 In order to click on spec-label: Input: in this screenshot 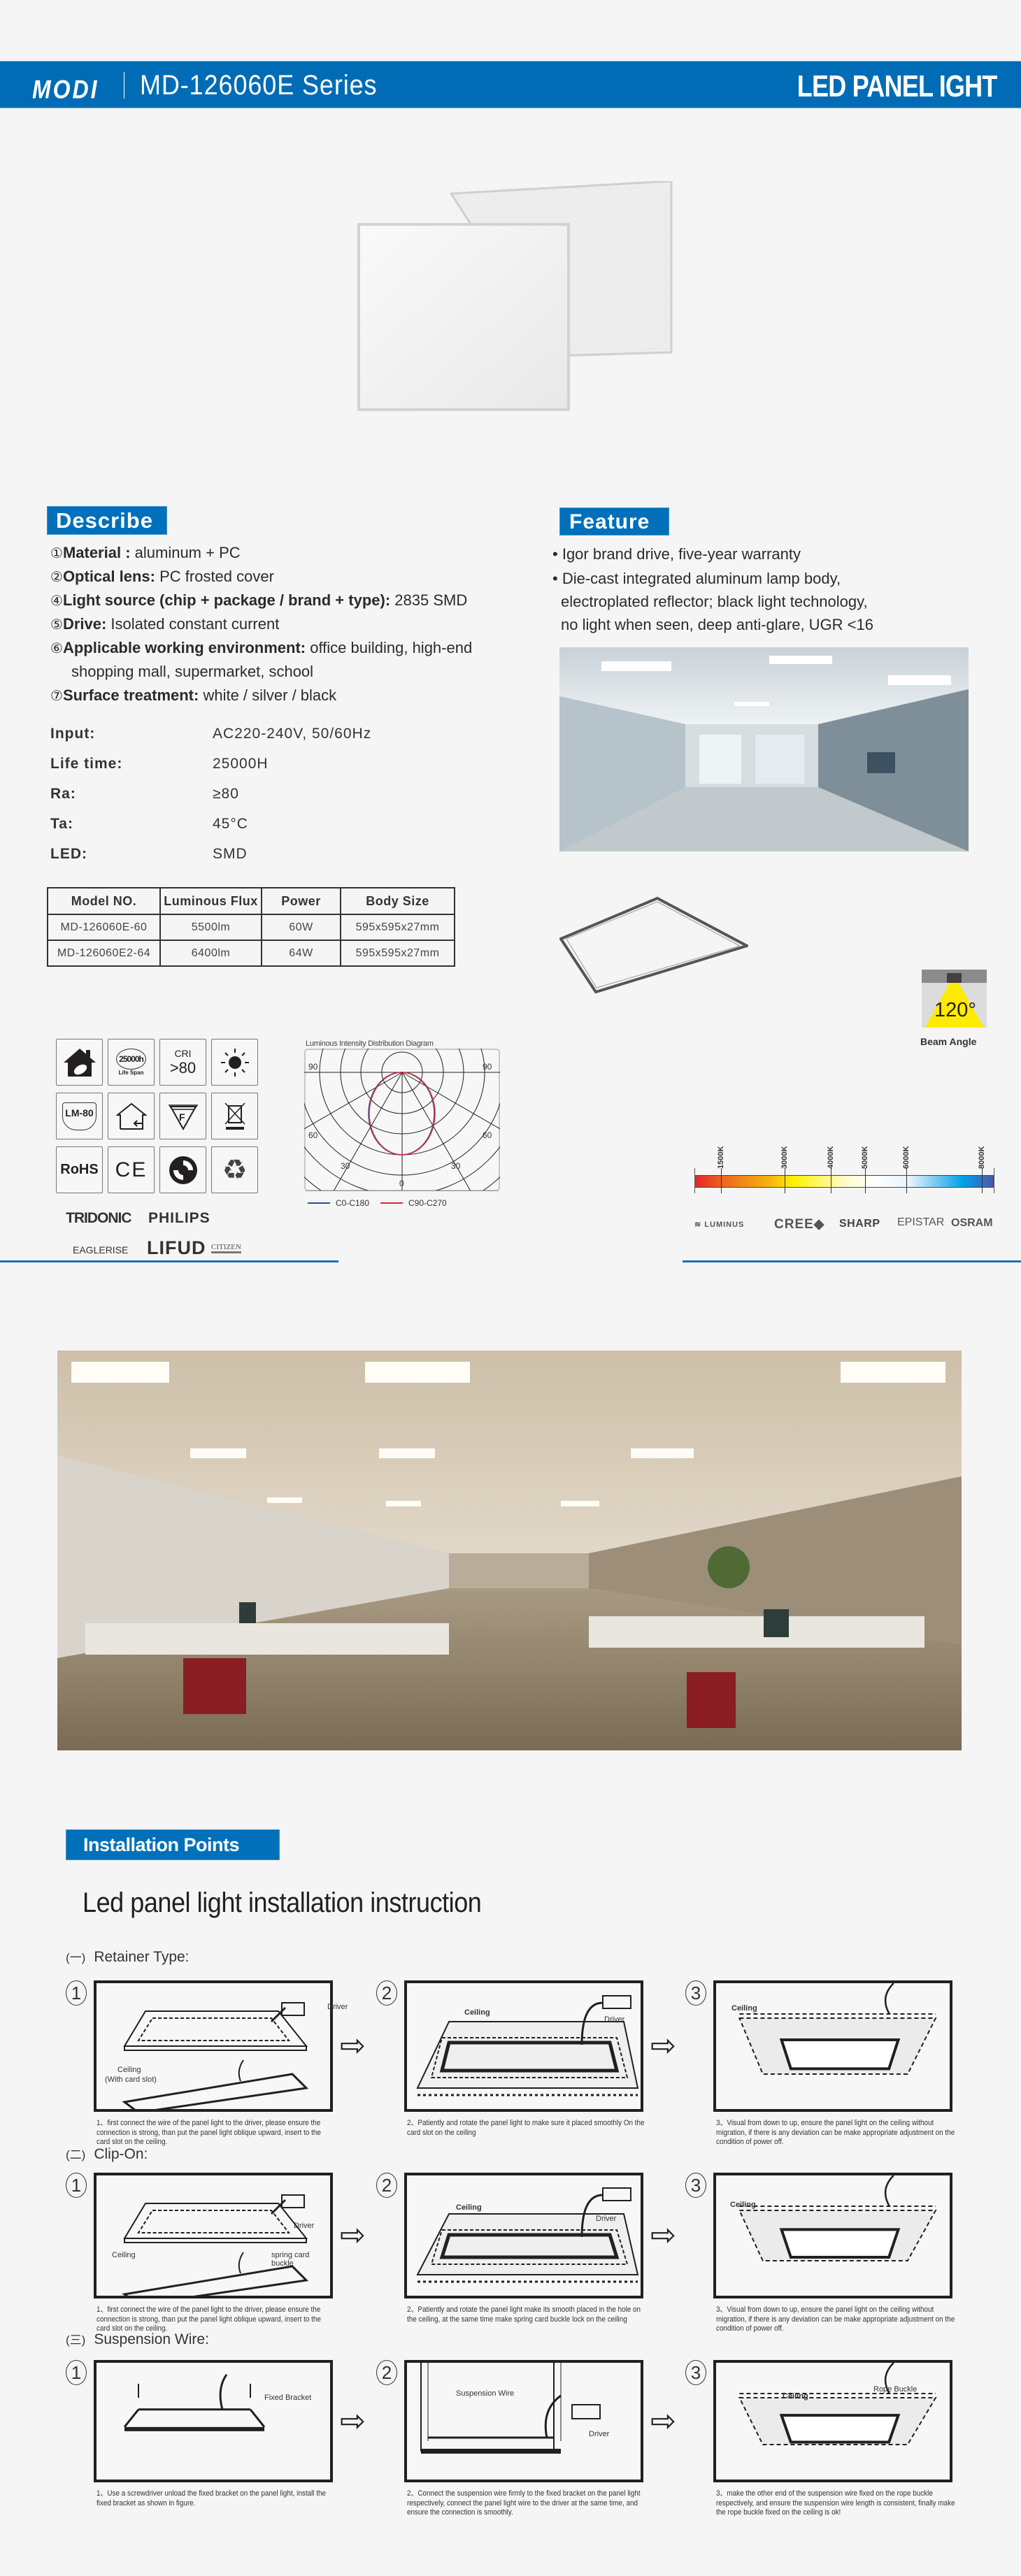, I will do `click(73, 734)`.